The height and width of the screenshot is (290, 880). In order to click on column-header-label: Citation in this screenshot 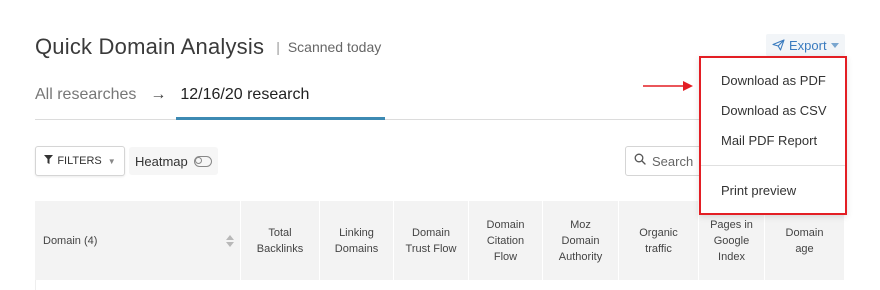, I will do `click(505, 240)`.